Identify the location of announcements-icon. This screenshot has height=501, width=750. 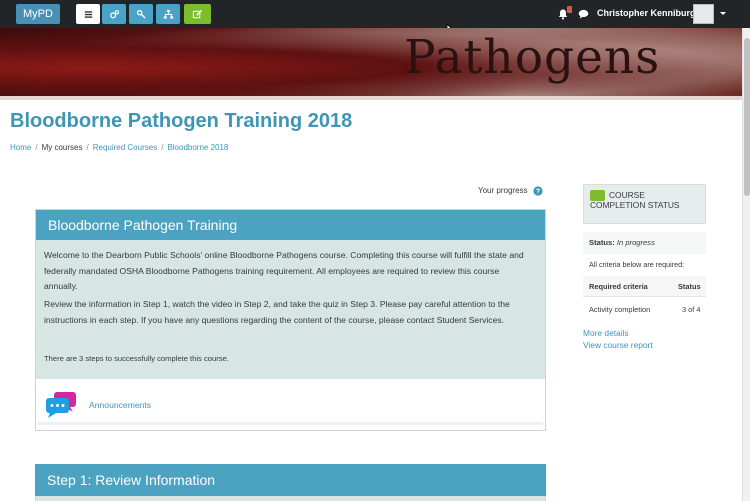
(61, 405).